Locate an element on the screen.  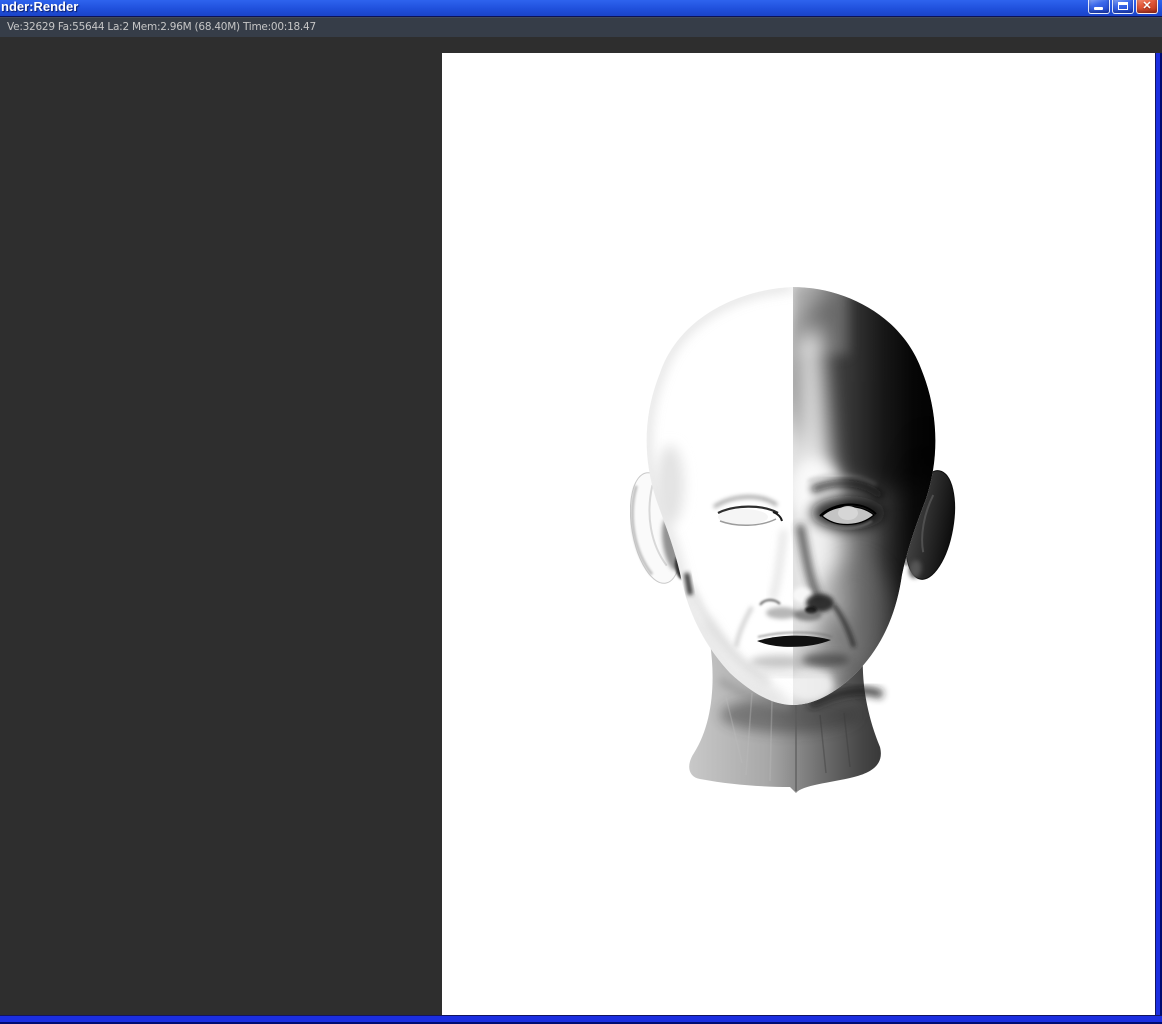
minimize-icon is located at coordinates (1098, 8).